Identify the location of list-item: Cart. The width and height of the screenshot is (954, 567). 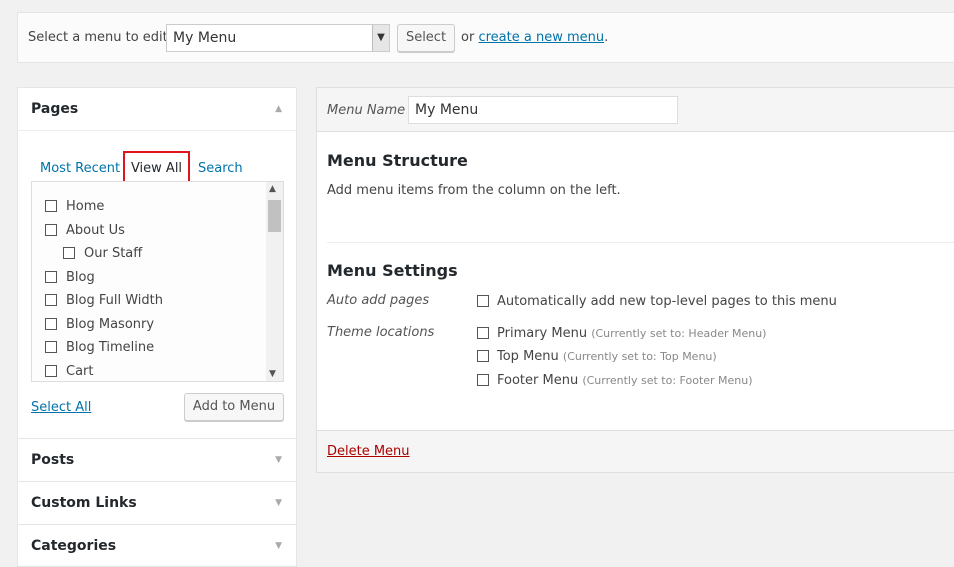
(69, 371).